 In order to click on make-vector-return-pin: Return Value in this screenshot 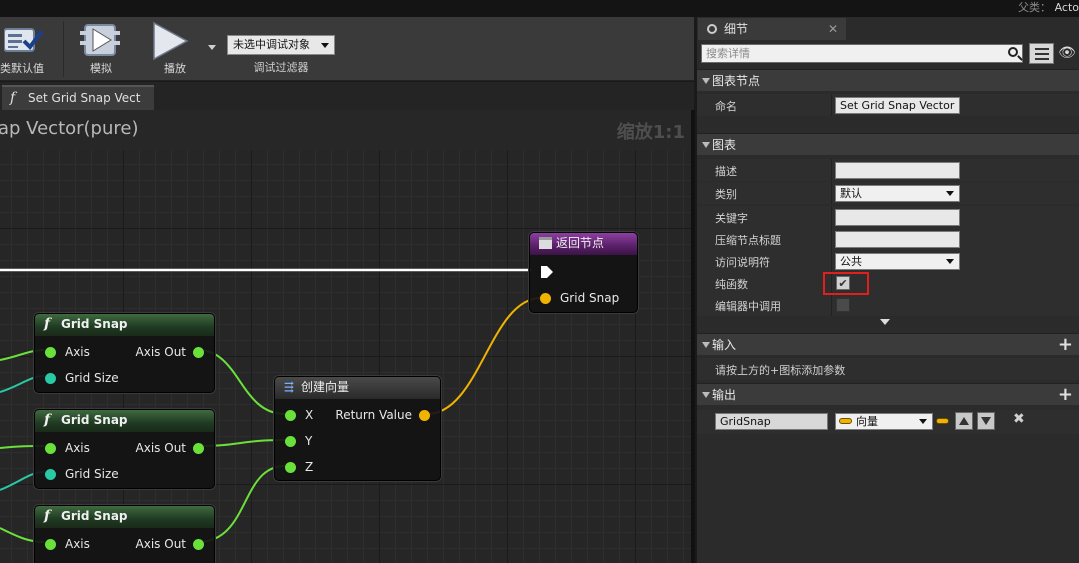, I will do `click(382, 415)`.